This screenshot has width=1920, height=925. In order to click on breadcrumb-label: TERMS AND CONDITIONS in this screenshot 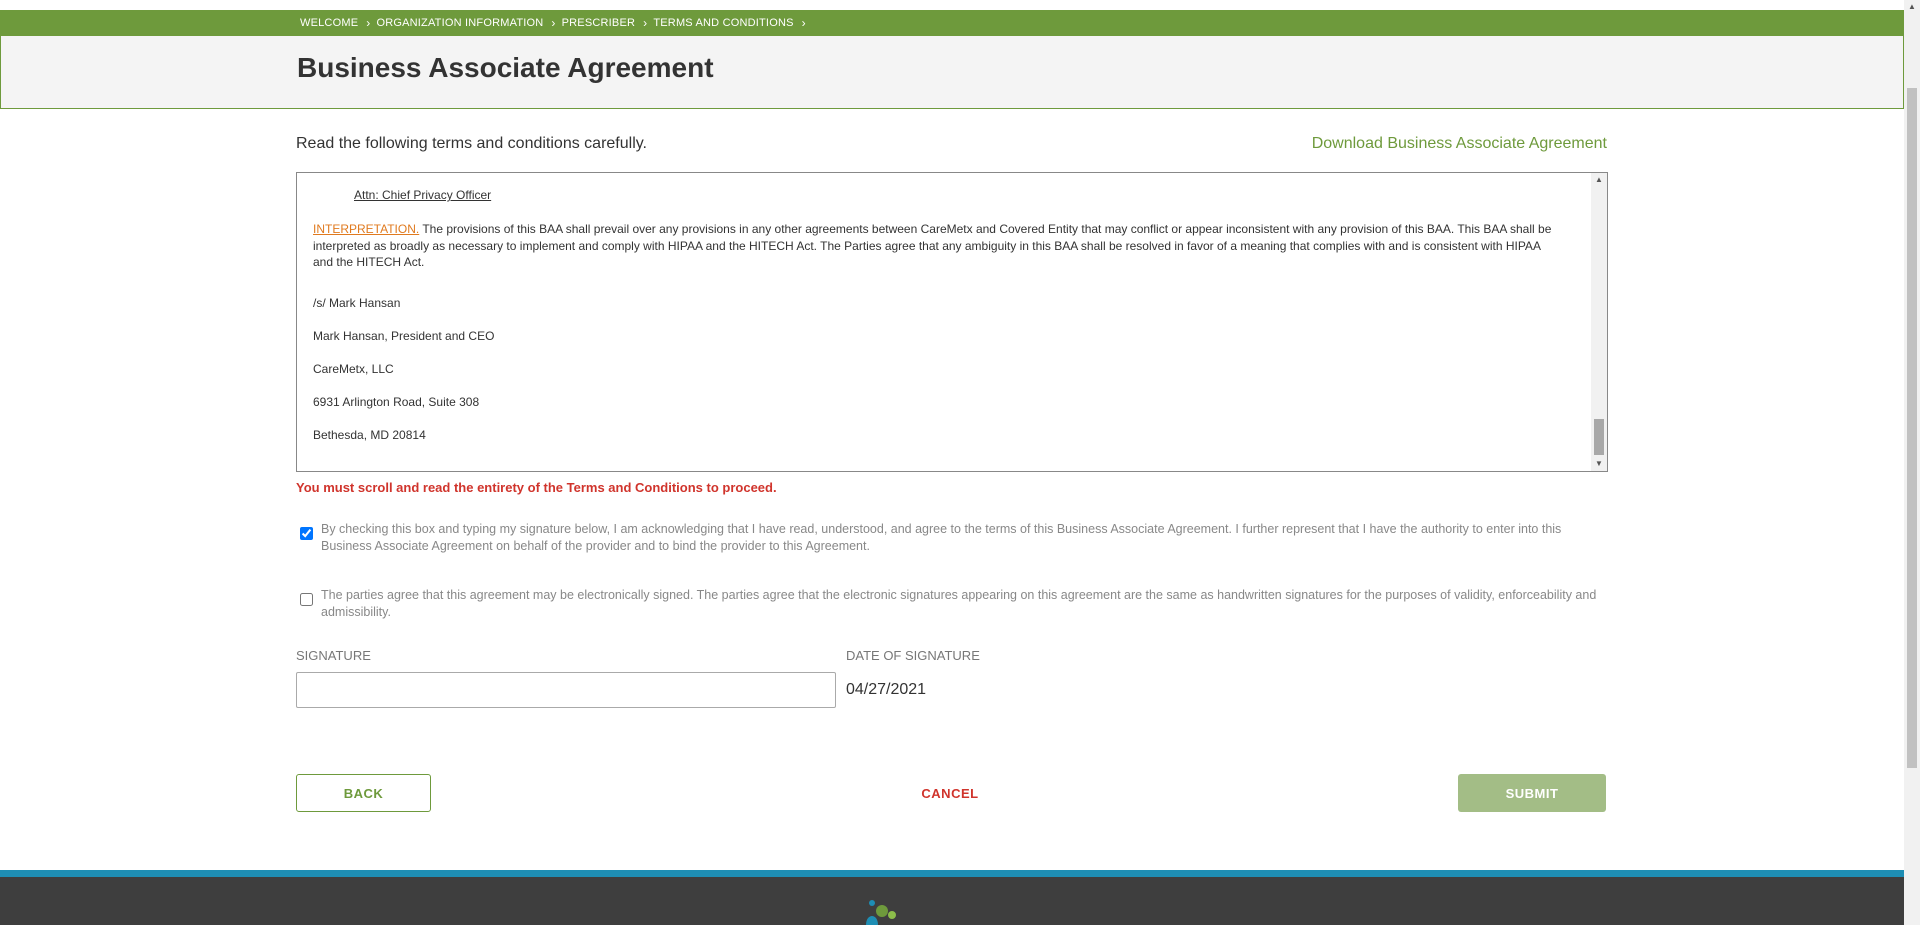, I will do `click(723, 23)`.